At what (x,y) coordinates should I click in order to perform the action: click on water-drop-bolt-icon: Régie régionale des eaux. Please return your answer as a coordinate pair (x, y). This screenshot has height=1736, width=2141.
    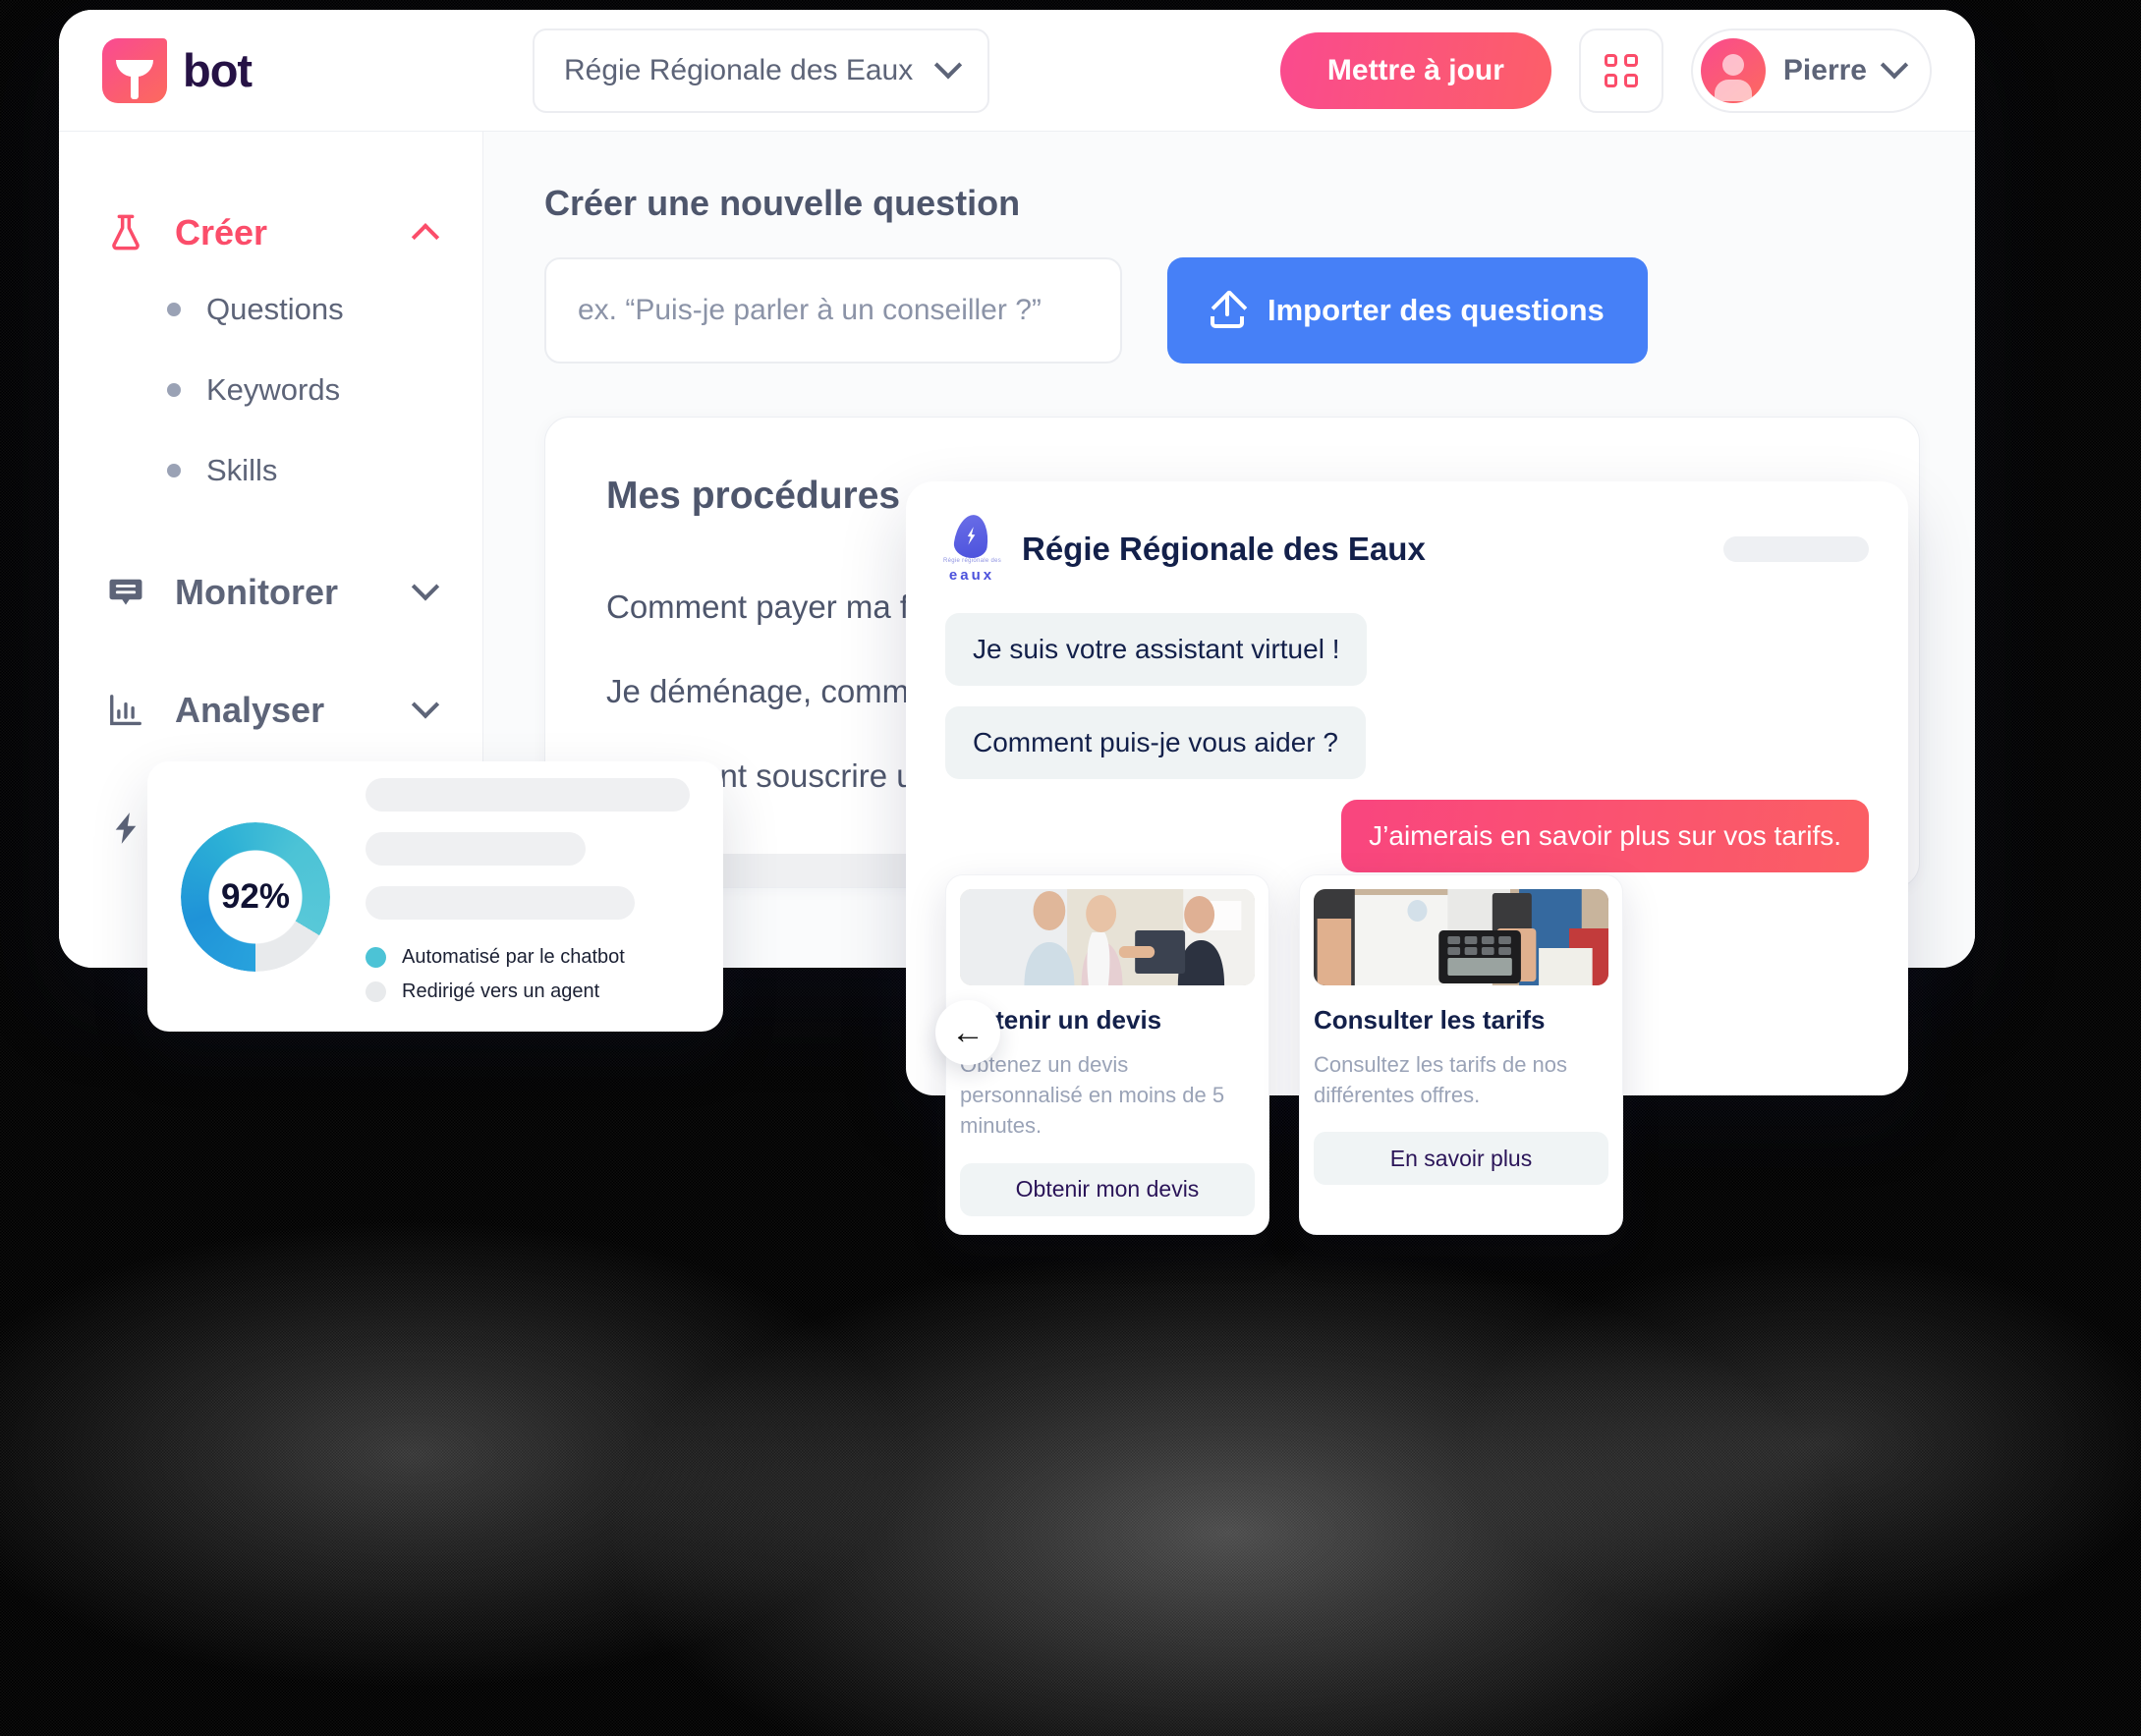
    Looking at the image, I should click on (972, 548).